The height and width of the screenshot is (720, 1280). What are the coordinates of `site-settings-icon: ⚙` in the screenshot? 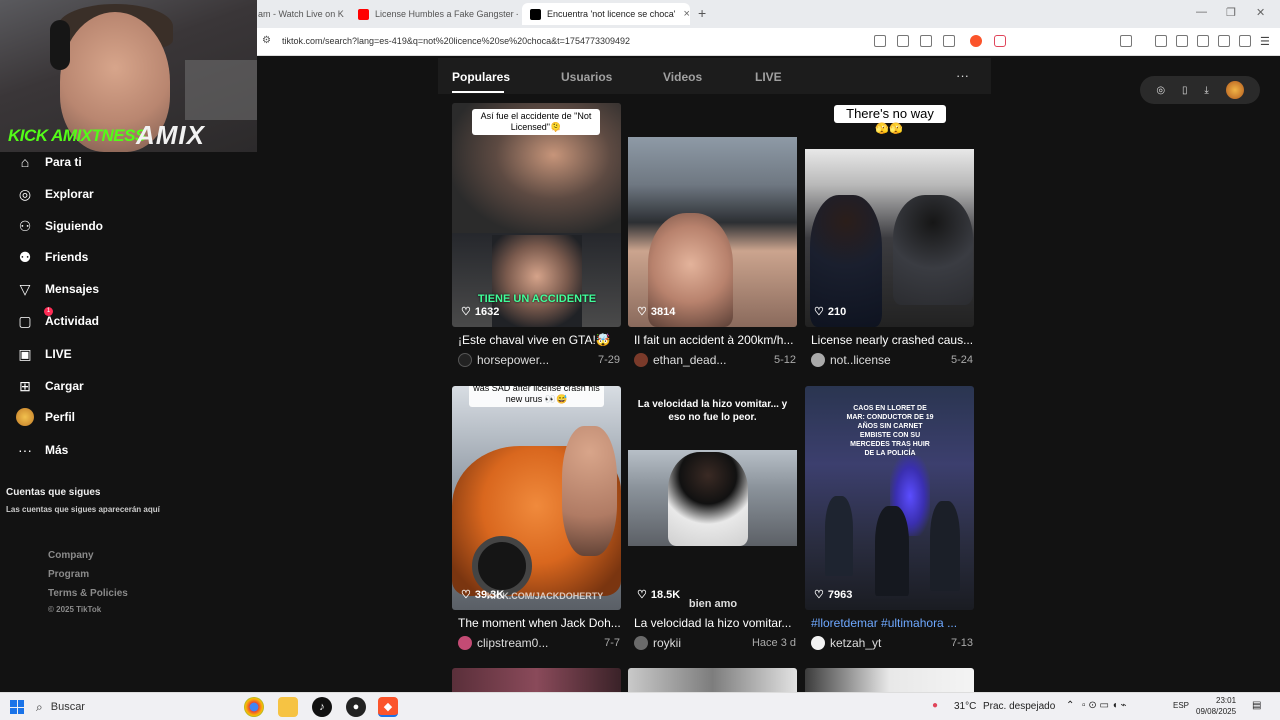 It's located at (266, 40).